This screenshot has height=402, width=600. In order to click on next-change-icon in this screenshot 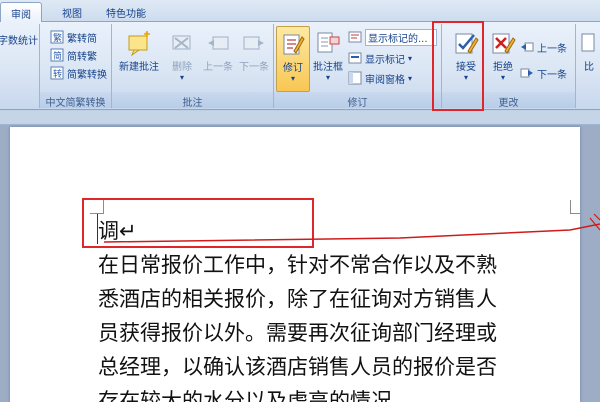, I will do `click(526, 73)`.